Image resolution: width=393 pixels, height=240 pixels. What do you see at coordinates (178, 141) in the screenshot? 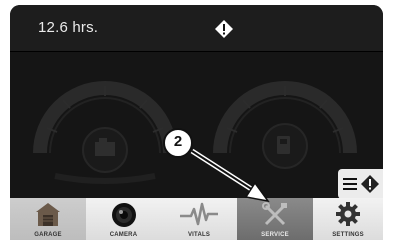
I see `callout-number: 2` at bounding box center [178, 141].